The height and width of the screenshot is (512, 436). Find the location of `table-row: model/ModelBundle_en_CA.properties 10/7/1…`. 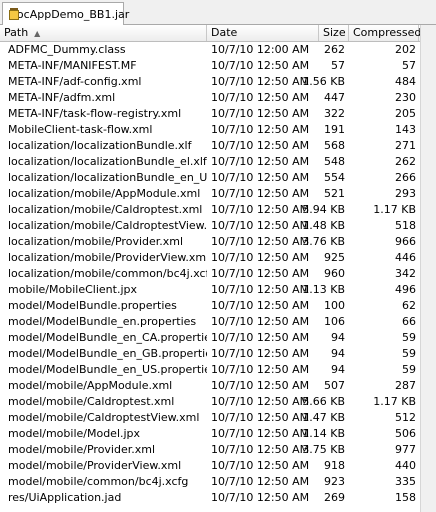

table-row: model/ModelBundle_en_CA.properties 10/7/1… is located at coordinates (210, 338).